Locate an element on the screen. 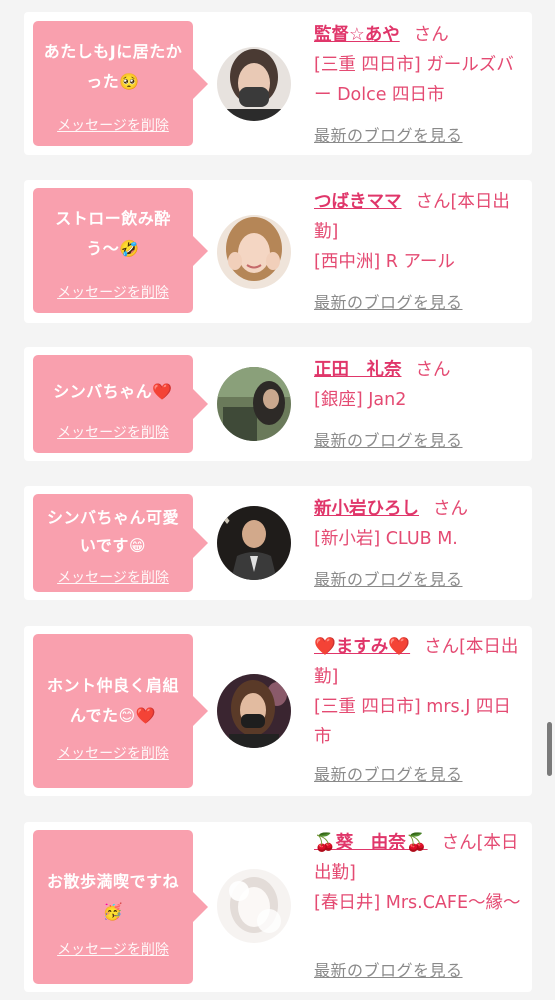 The width and height of the screenshot is (555, 1000). user-name-link: つばきママ is located at coordinates (358, 202).